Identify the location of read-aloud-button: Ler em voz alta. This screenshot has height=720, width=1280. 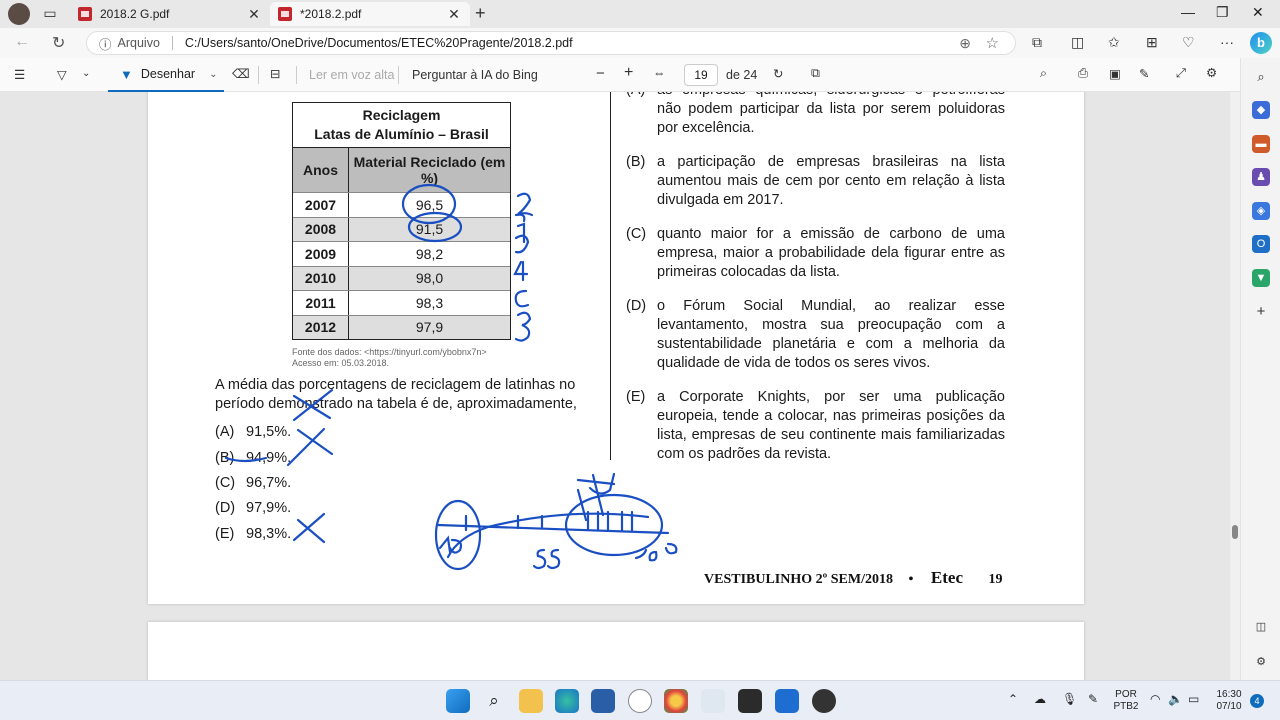
(351, 75).